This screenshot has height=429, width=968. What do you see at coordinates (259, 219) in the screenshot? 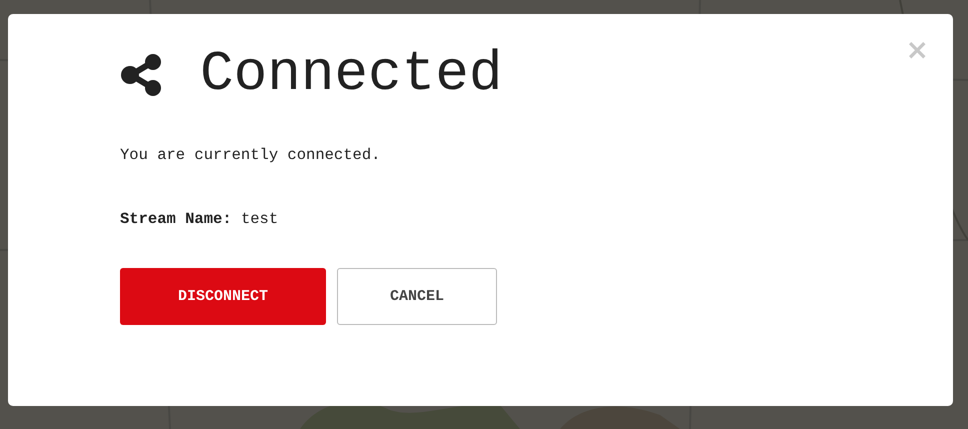
I see `stream-name: test` at bounding box center [259, 219].